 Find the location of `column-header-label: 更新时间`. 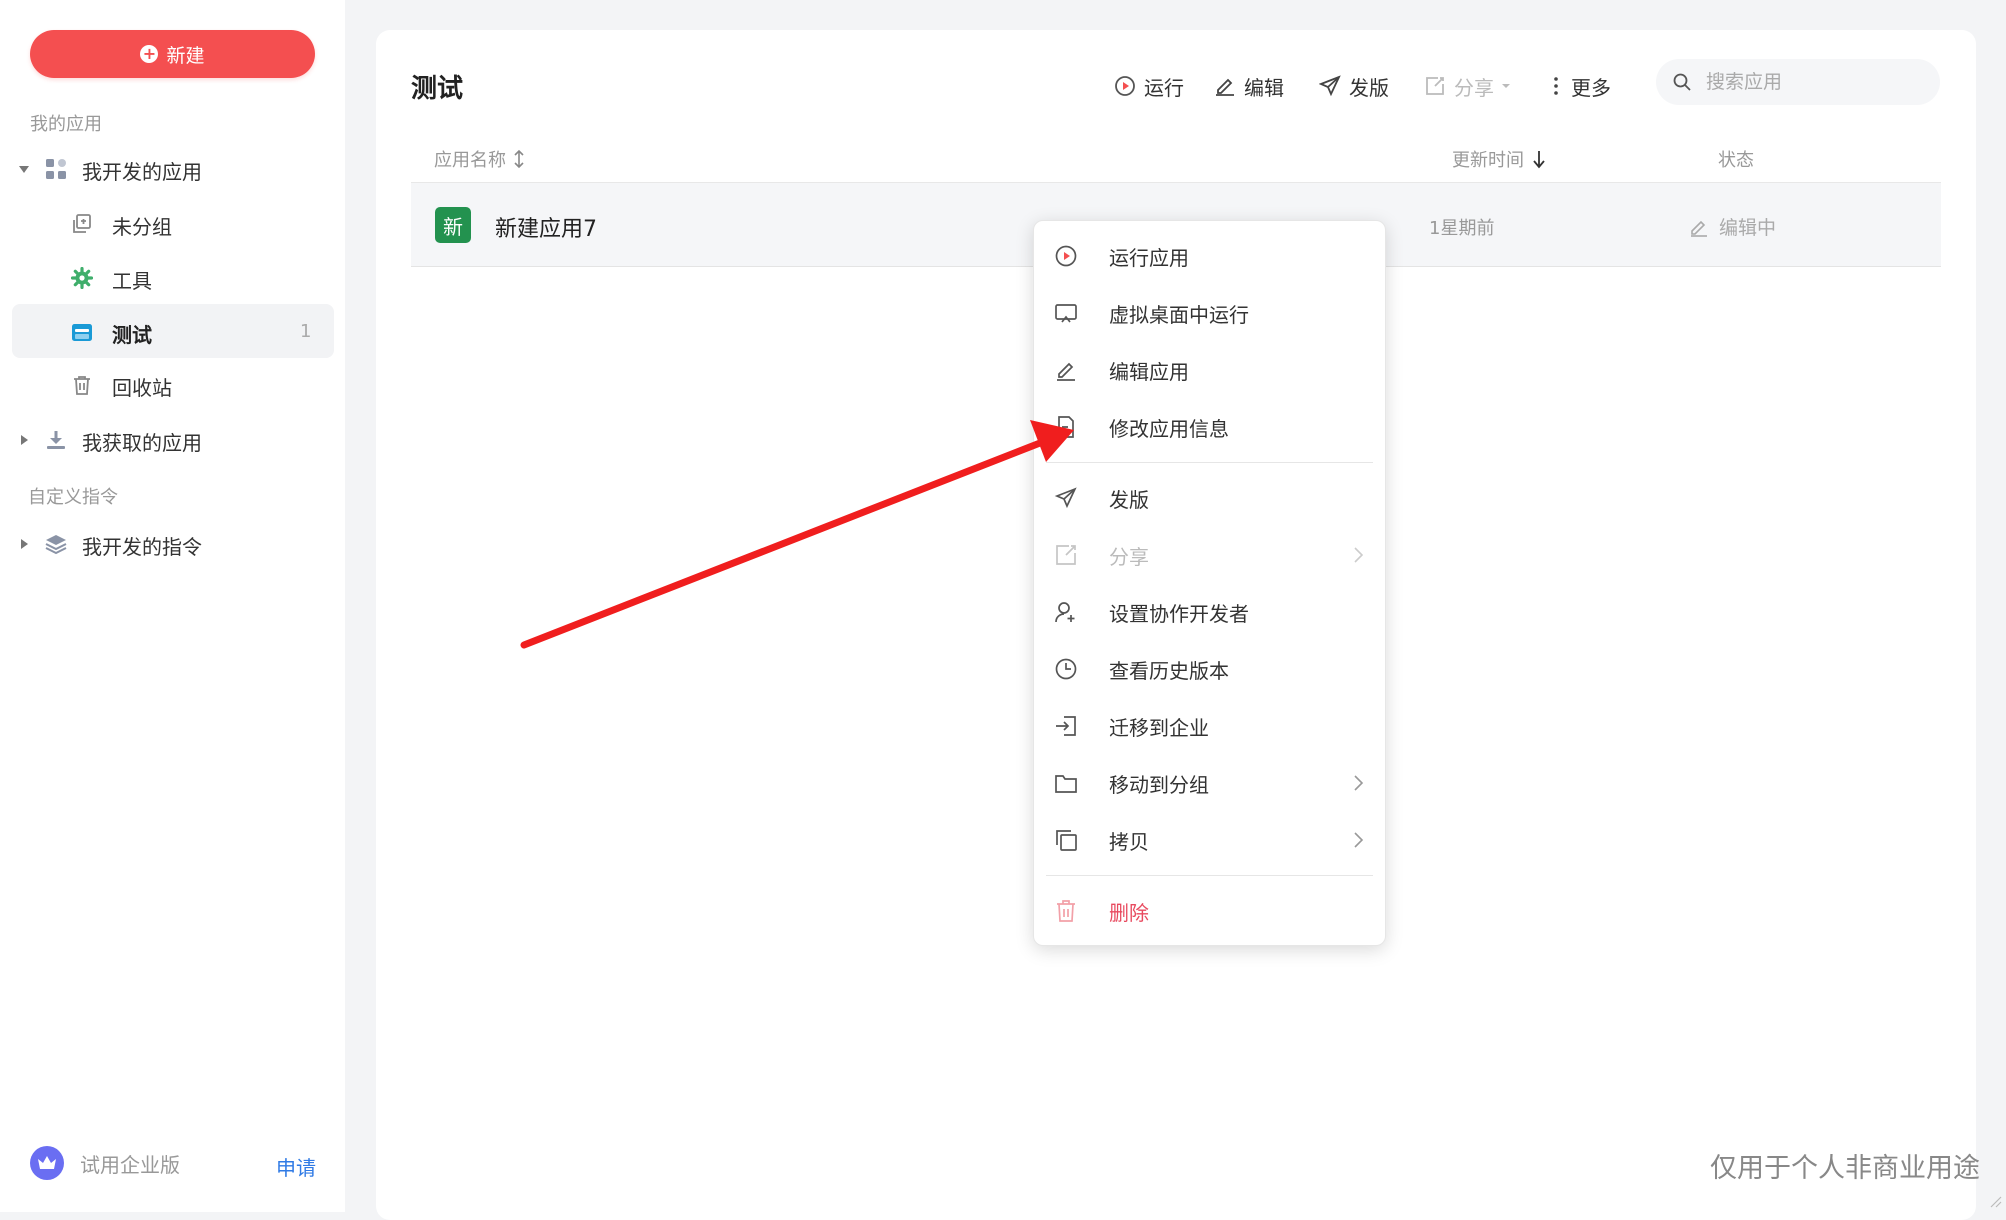

column-header-label: 更新时间 is located at coordinates (1488, 160).